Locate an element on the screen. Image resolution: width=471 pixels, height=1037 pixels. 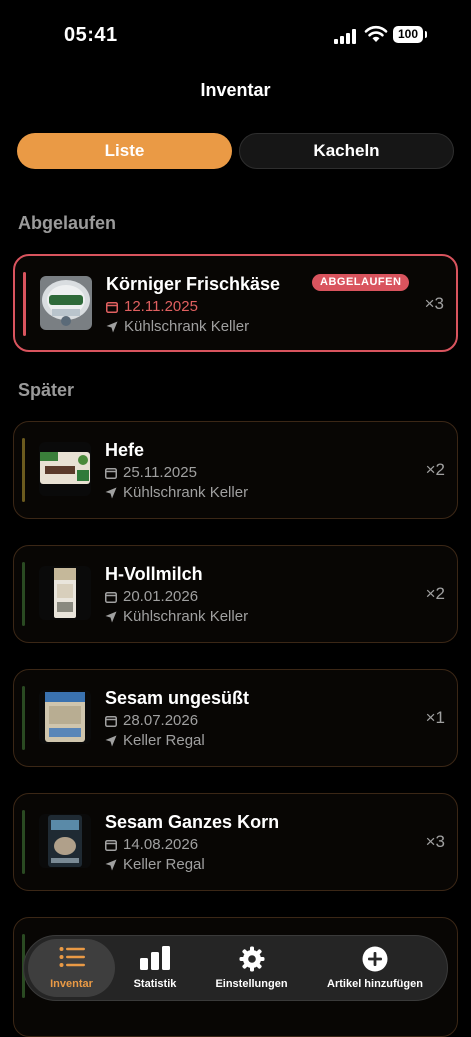
page-title: Inventar is located at coordinates (235, 90).